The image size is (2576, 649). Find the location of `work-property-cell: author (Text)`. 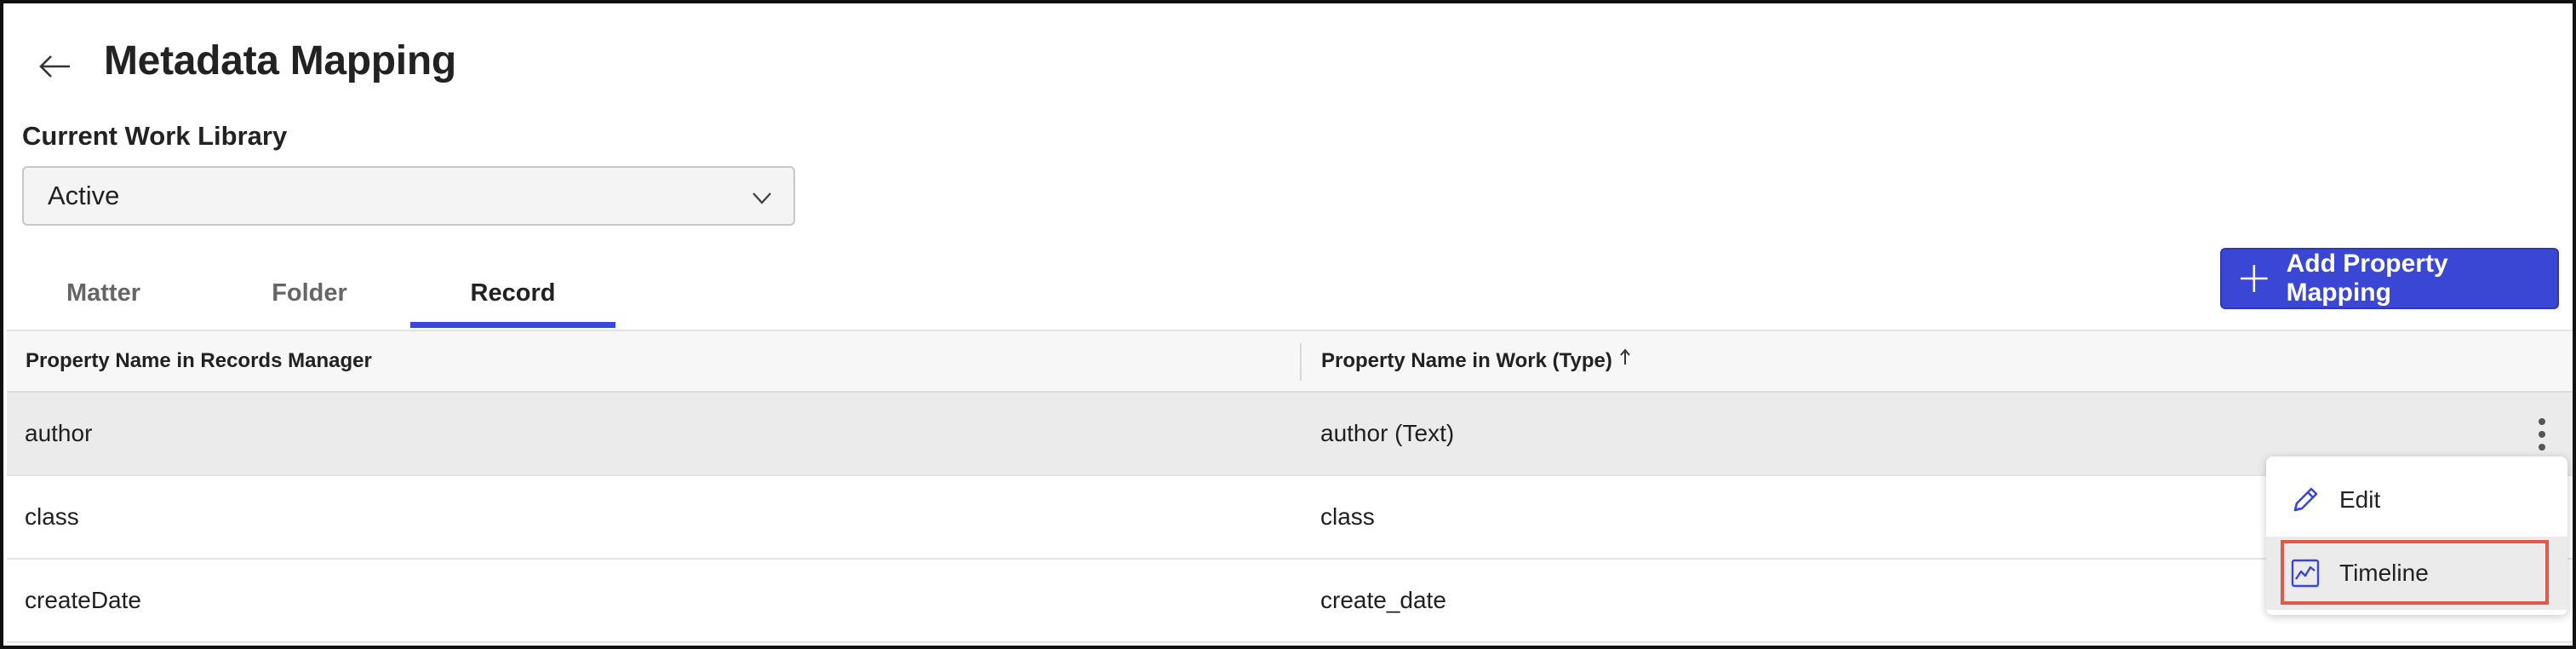

work-property-cell: author (Text) is located at coordinates (1387, 433).